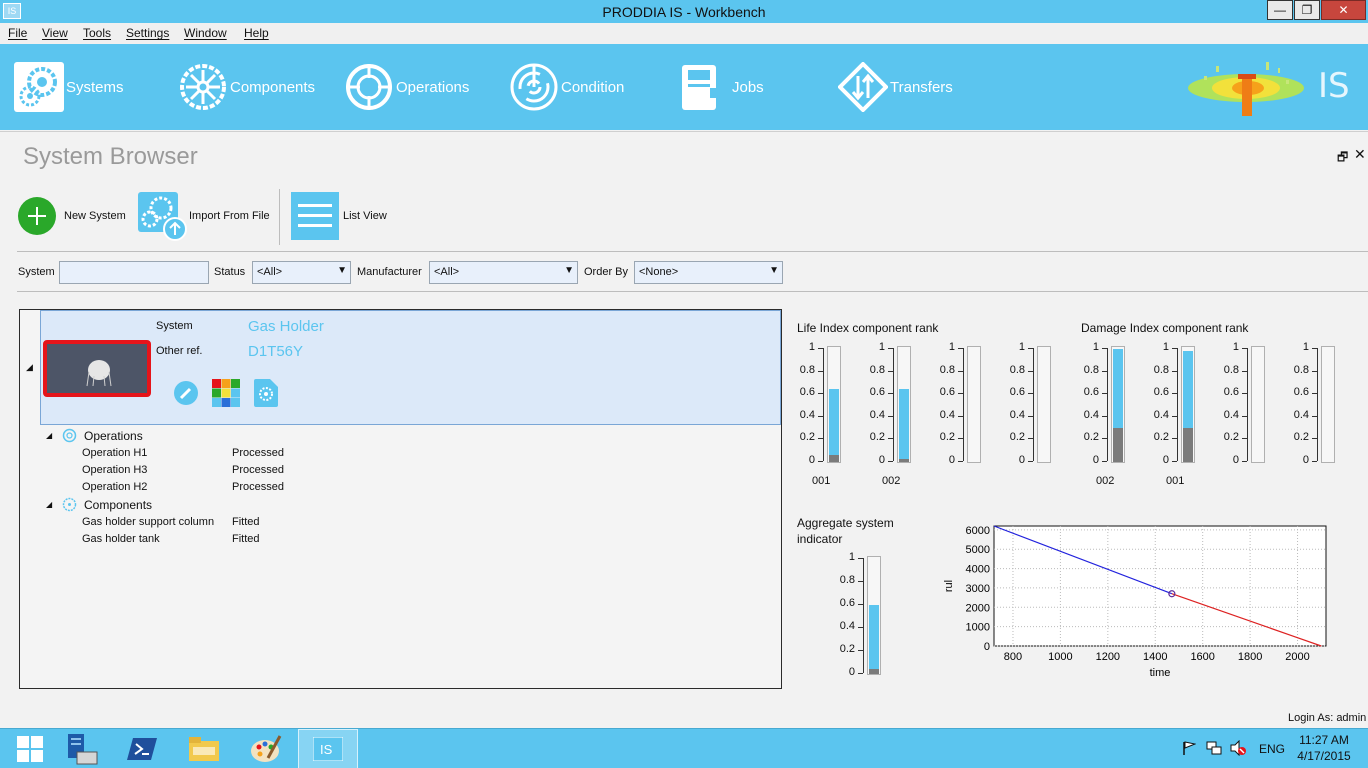 The height and width of the screenshot is (768, 1368). I want to click on clock-time: 11:27 AM, so click(1324, 740).